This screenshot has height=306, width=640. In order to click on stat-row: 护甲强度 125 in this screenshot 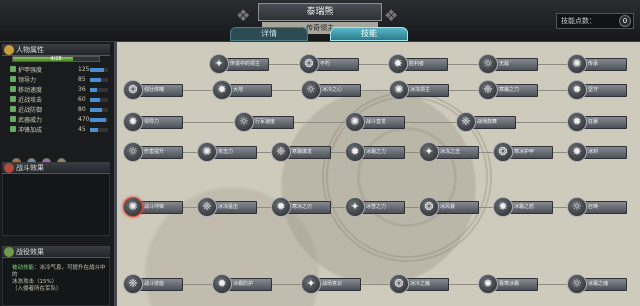, I will do `click(60, 70)`.